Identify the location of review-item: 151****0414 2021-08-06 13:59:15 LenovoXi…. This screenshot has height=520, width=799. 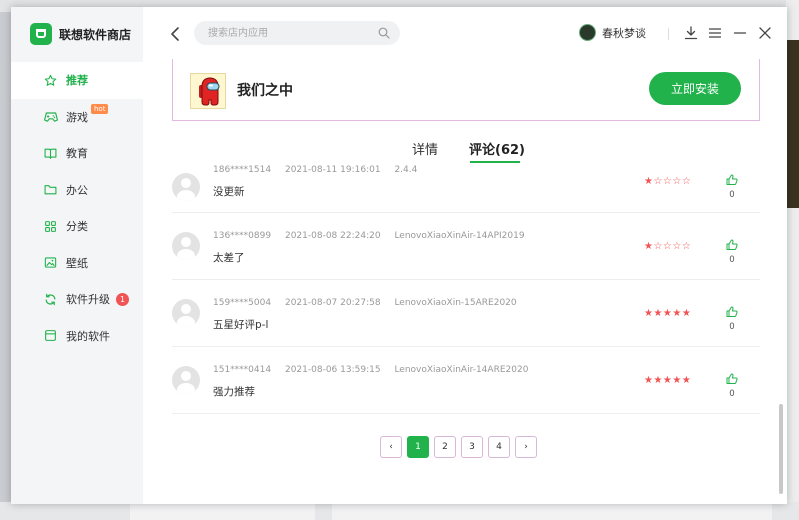
(466, 380).